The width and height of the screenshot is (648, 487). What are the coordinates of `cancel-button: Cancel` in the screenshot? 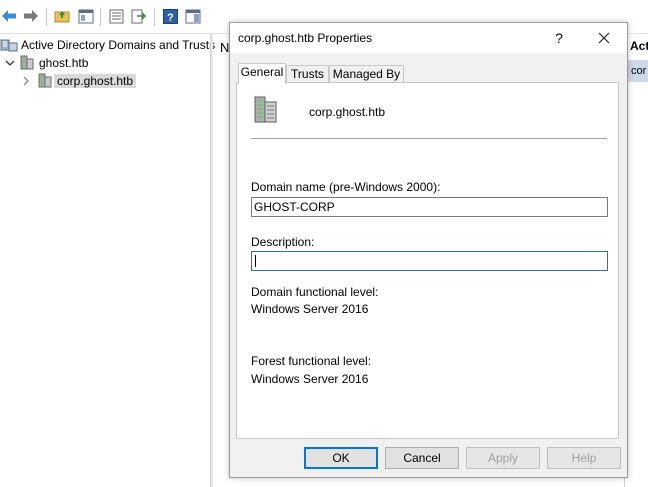 It's located at (422, 458).